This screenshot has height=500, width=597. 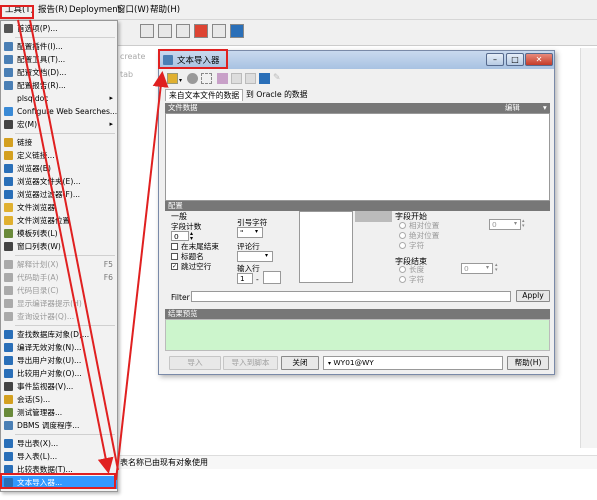 I want to click on arrow-to-dialog, so click(x=142, y=276).